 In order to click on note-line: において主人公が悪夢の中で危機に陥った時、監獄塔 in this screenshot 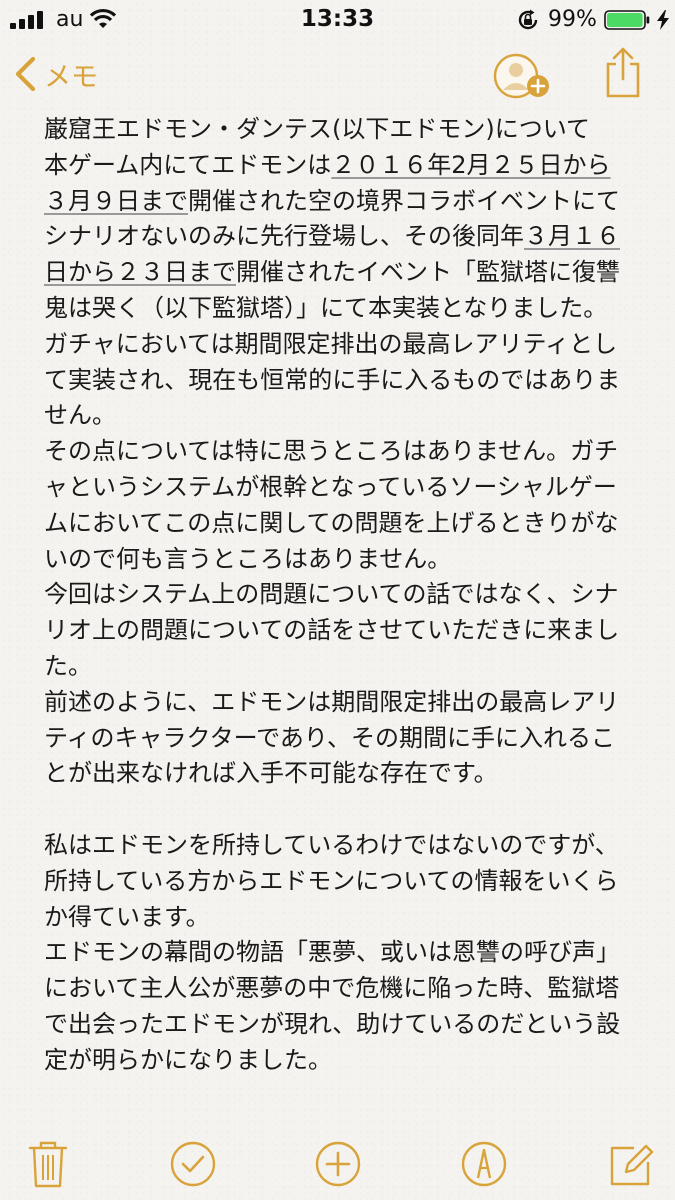, I will do `click(332, 988)`.